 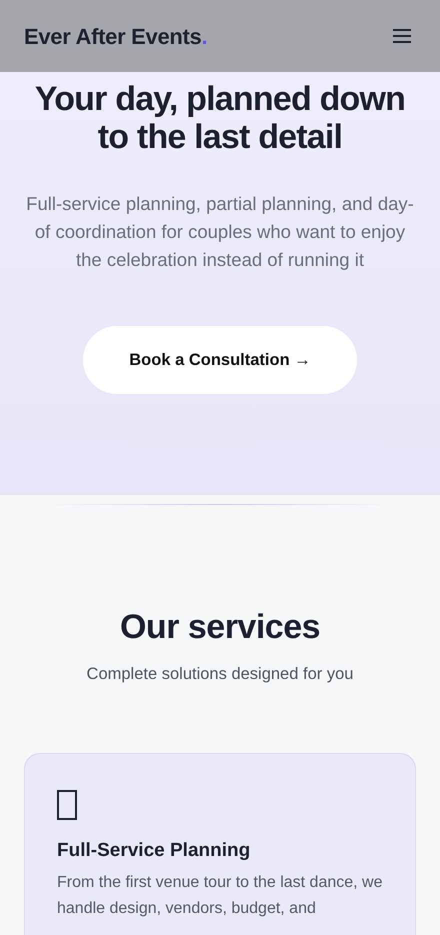 What do you see at coordinates (220, 627) in the screenshot?
I see `section-title: Our services` at bounding box center [220, 627].